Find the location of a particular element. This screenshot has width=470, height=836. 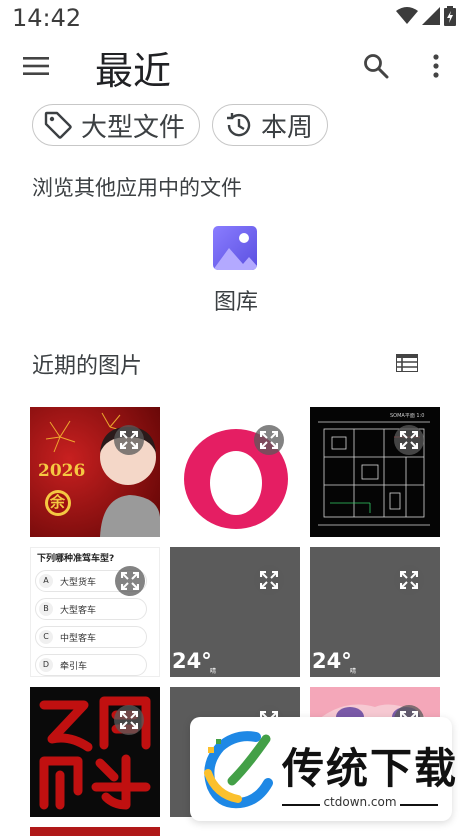

search-button is located at coordinates (376, 66).